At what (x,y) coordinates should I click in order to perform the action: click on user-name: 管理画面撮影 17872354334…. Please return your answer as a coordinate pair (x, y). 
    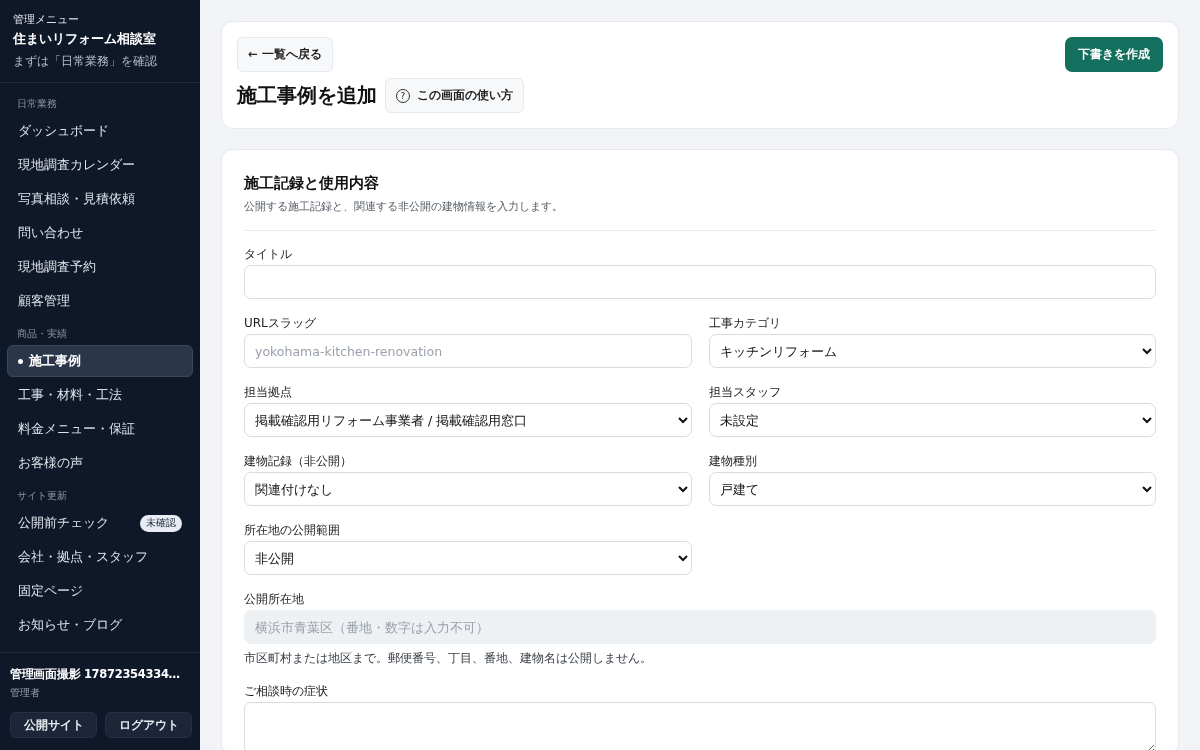
    Looking at the image, I should click on (95, 674).